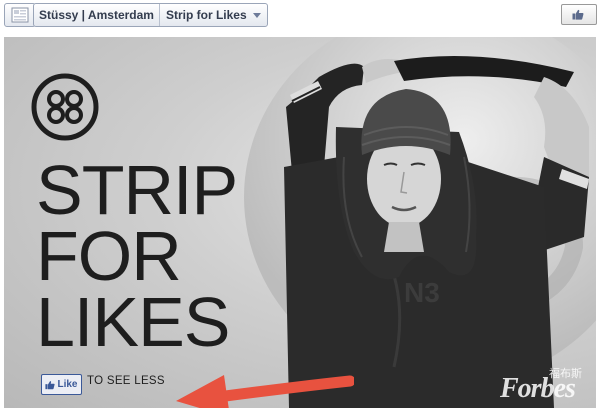  I want to click on headline-line-3: LIKES, so click(133, 322).